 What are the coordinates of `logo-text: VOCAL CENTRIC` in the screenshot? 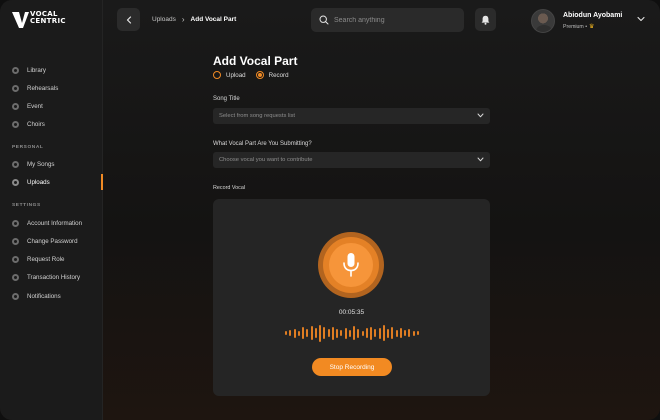 It's located at (48, 17).